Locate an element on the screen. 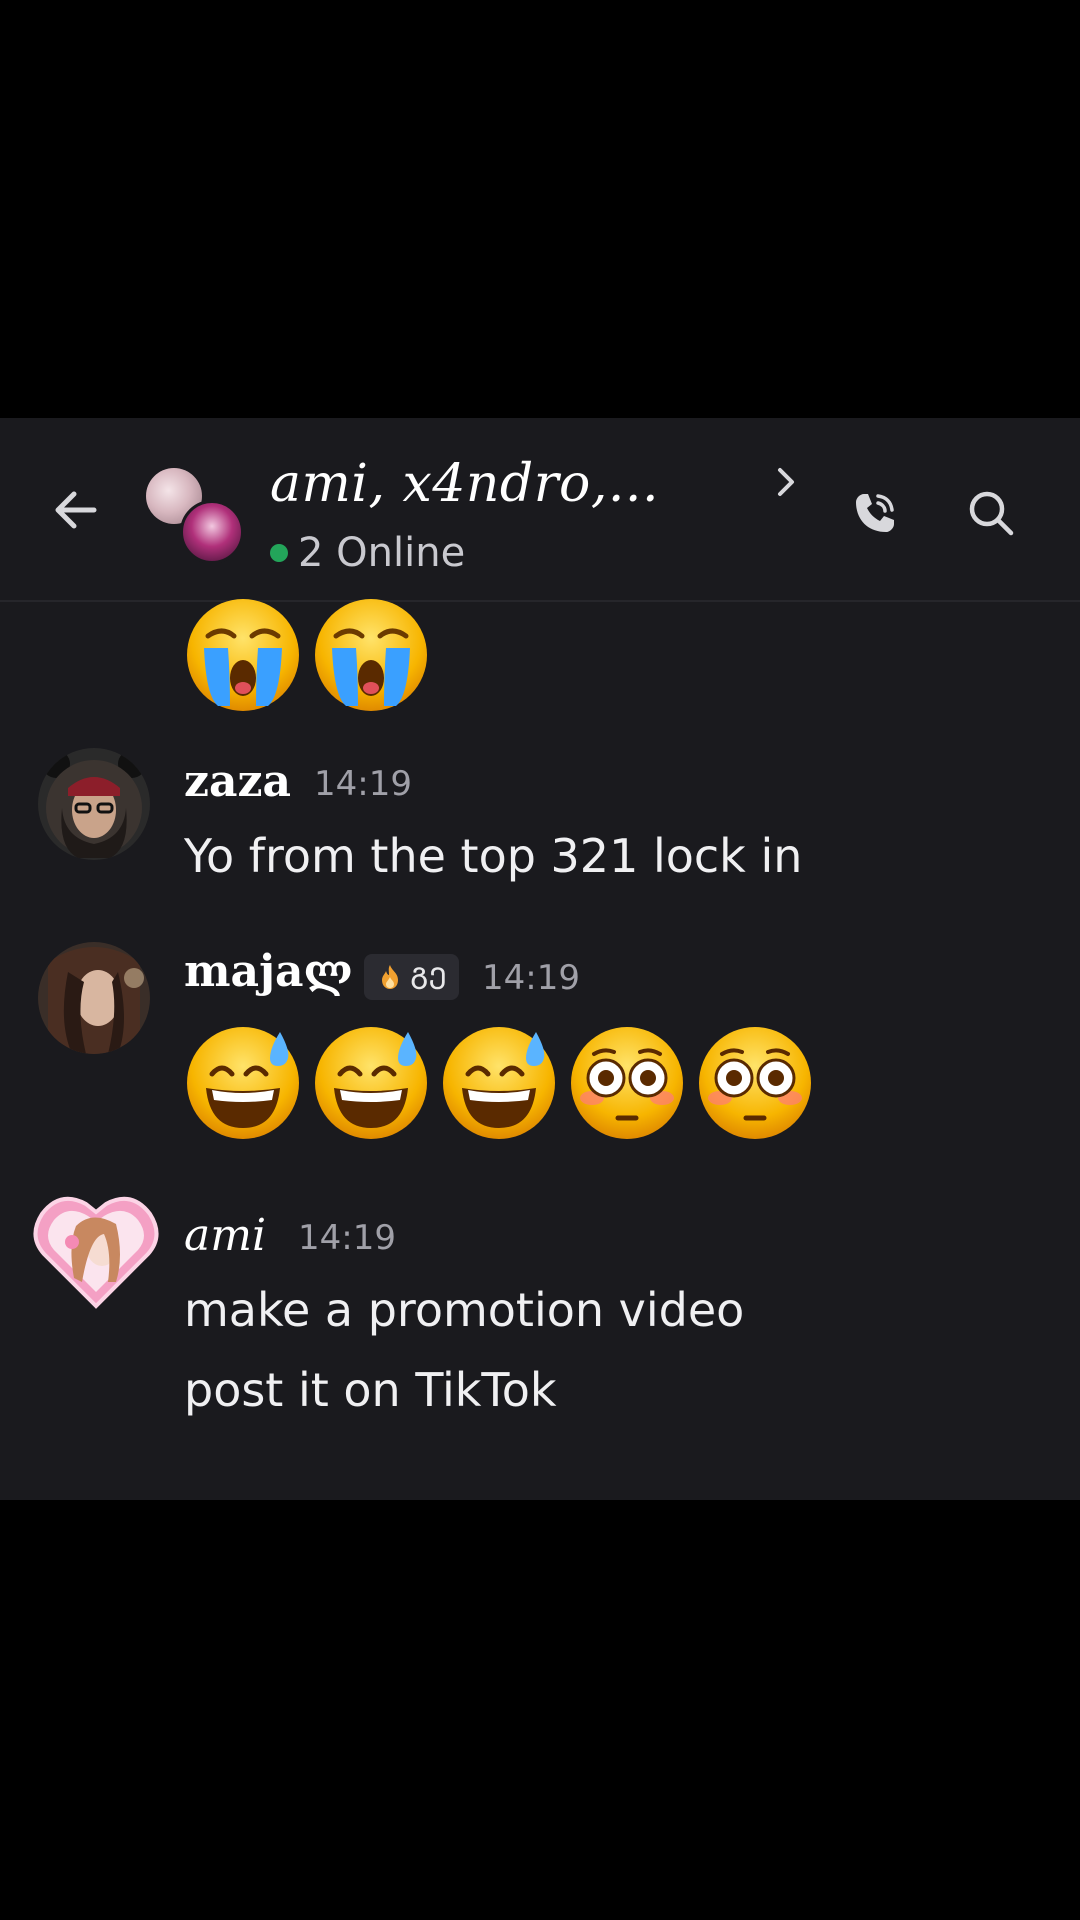  guild-tag: ᲒᲔ is located at coordinates (412, 977).